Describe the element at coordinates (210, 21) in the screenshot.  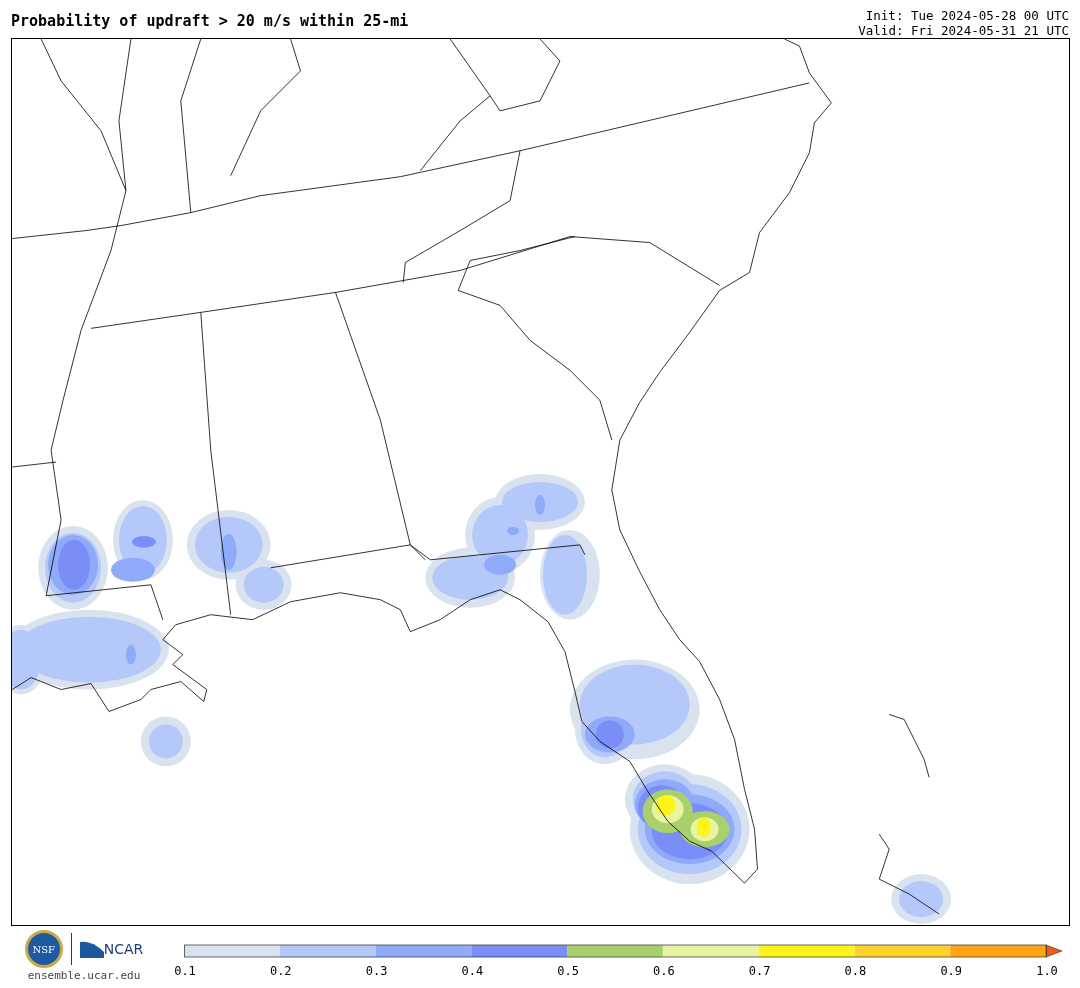
I see `chart-title: Probability of updraft > 20 m/s within 25-mi` at that location.